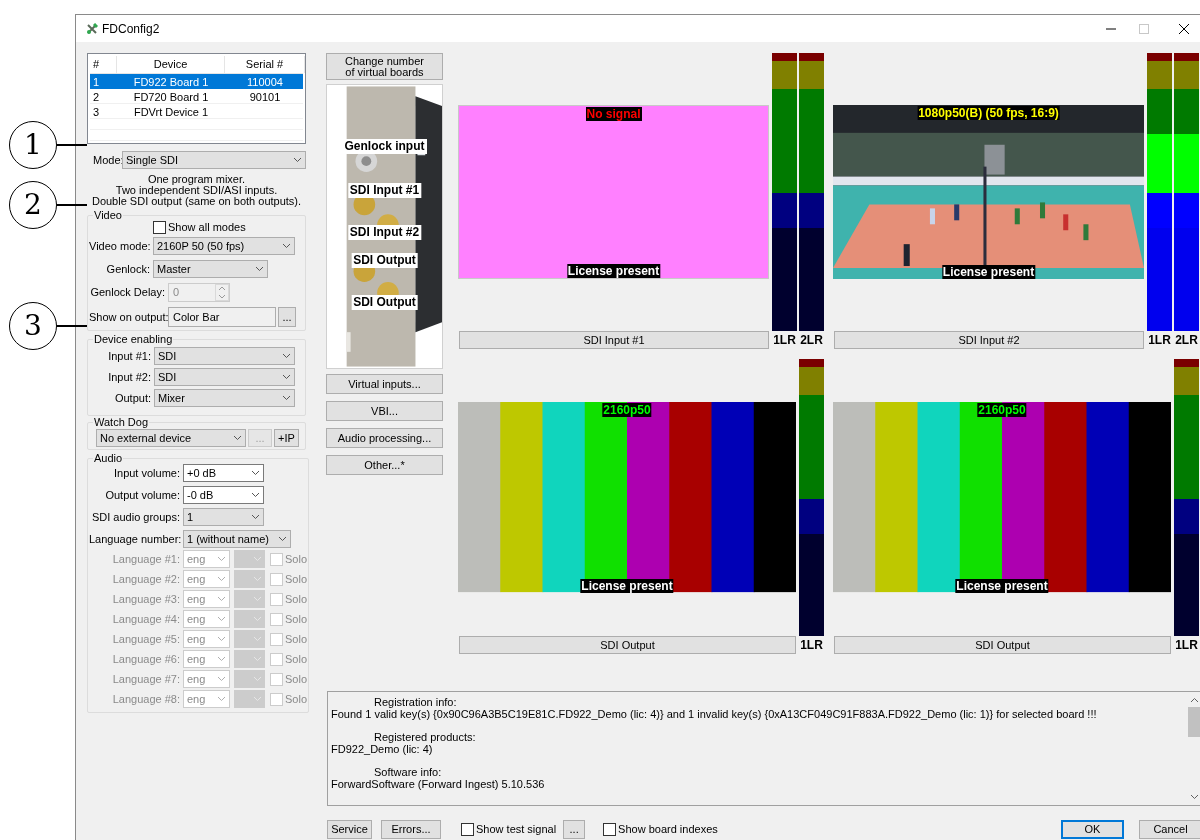  What do you see at coordinates (415, 702) in the screenshot?
I see `log-line: Registration info:` at bounding box center [415, 702].